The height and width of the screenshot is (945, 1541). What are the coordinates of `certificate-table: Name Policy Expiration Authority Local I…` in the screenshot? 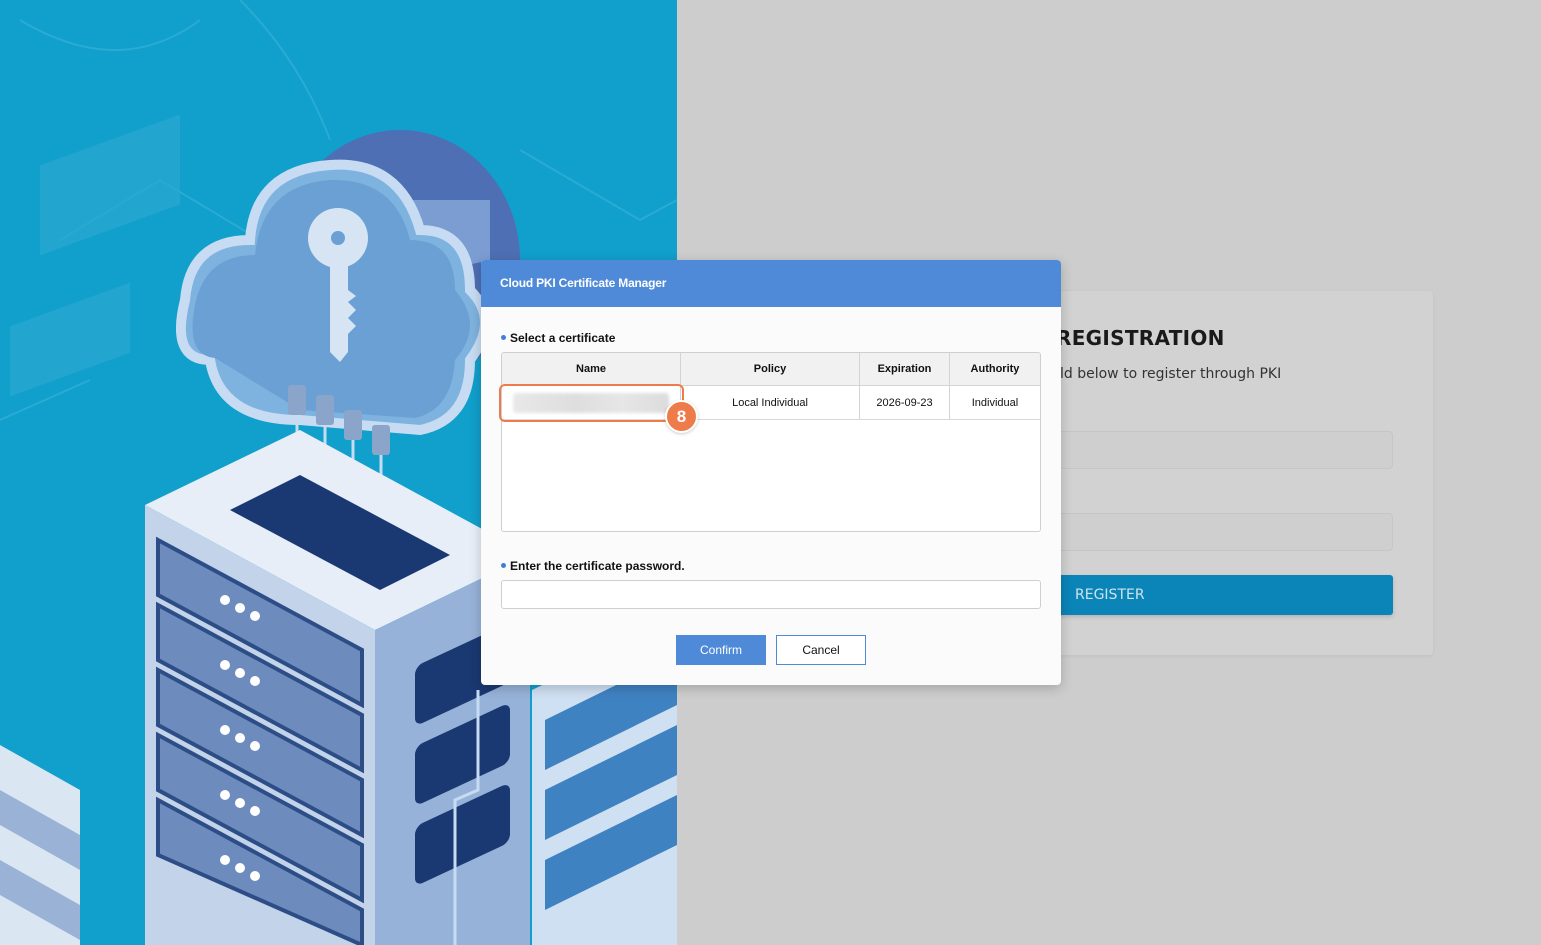 It's located at (771, 442).